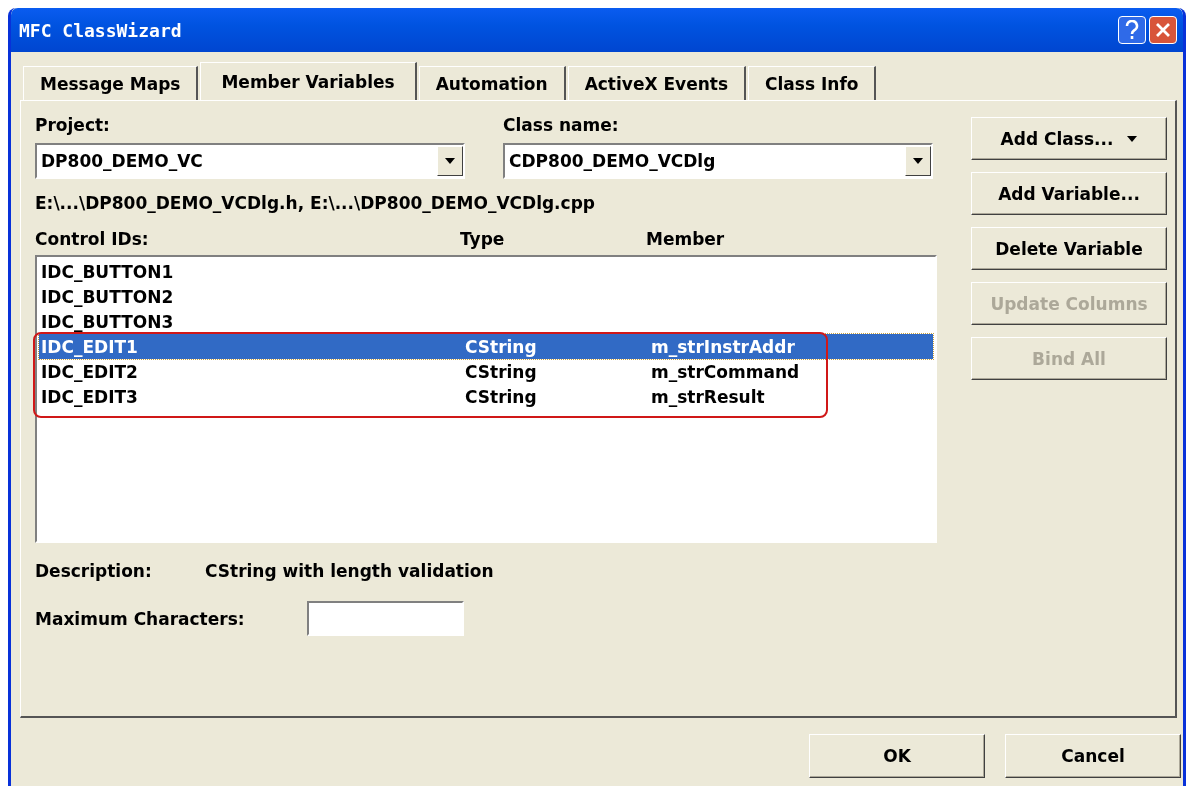 The height and width of the screenshot is (786, 1189). Describe the element at coordinates (140, 618) in the screenshot. I see `field-label: Maximum Characters:` at that location.